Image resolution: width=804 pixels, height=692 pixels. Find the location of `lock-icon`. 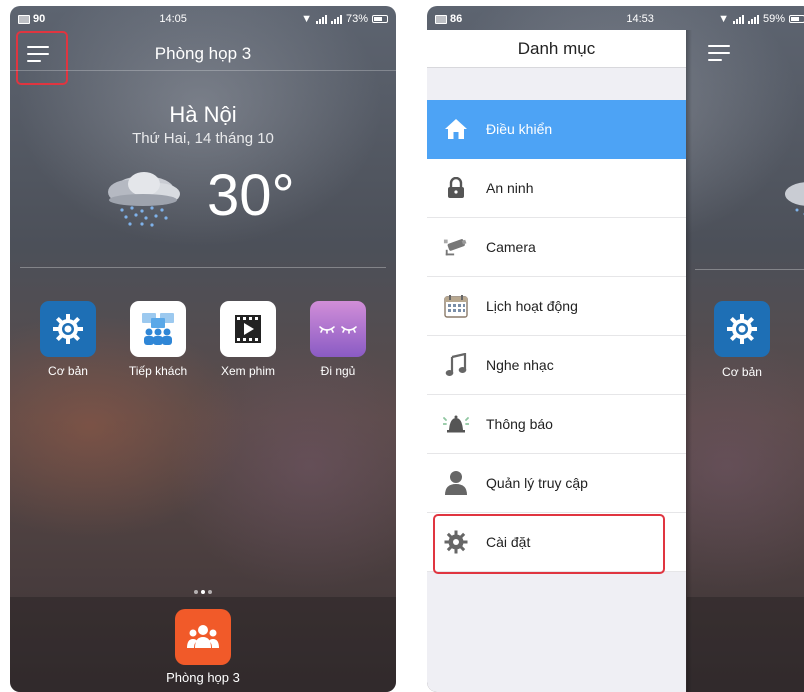

lock-icon is located at coordinates (456, 188).